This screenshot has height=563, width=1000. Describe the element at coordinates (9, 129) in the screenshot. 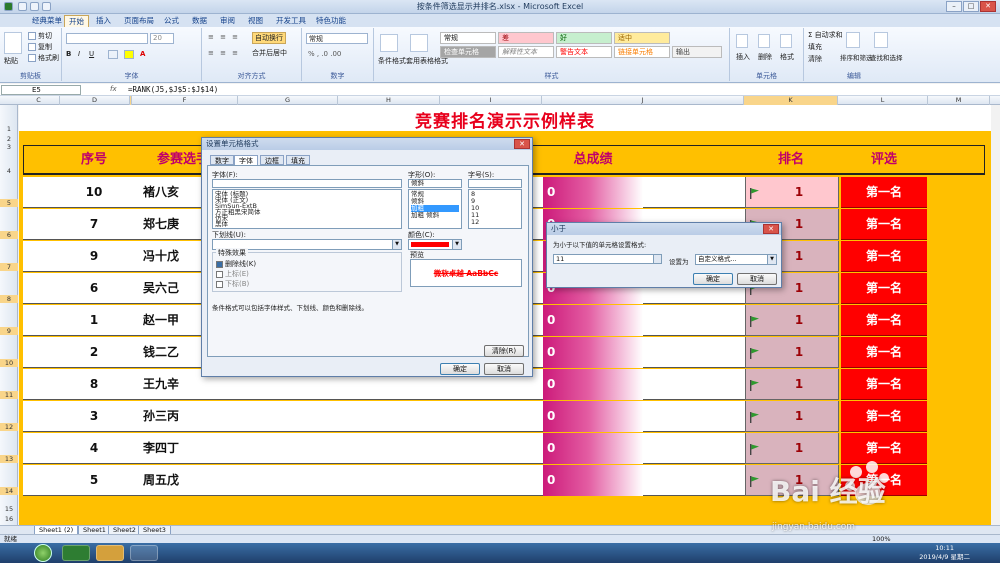

I see `row-header: 1` at that location.